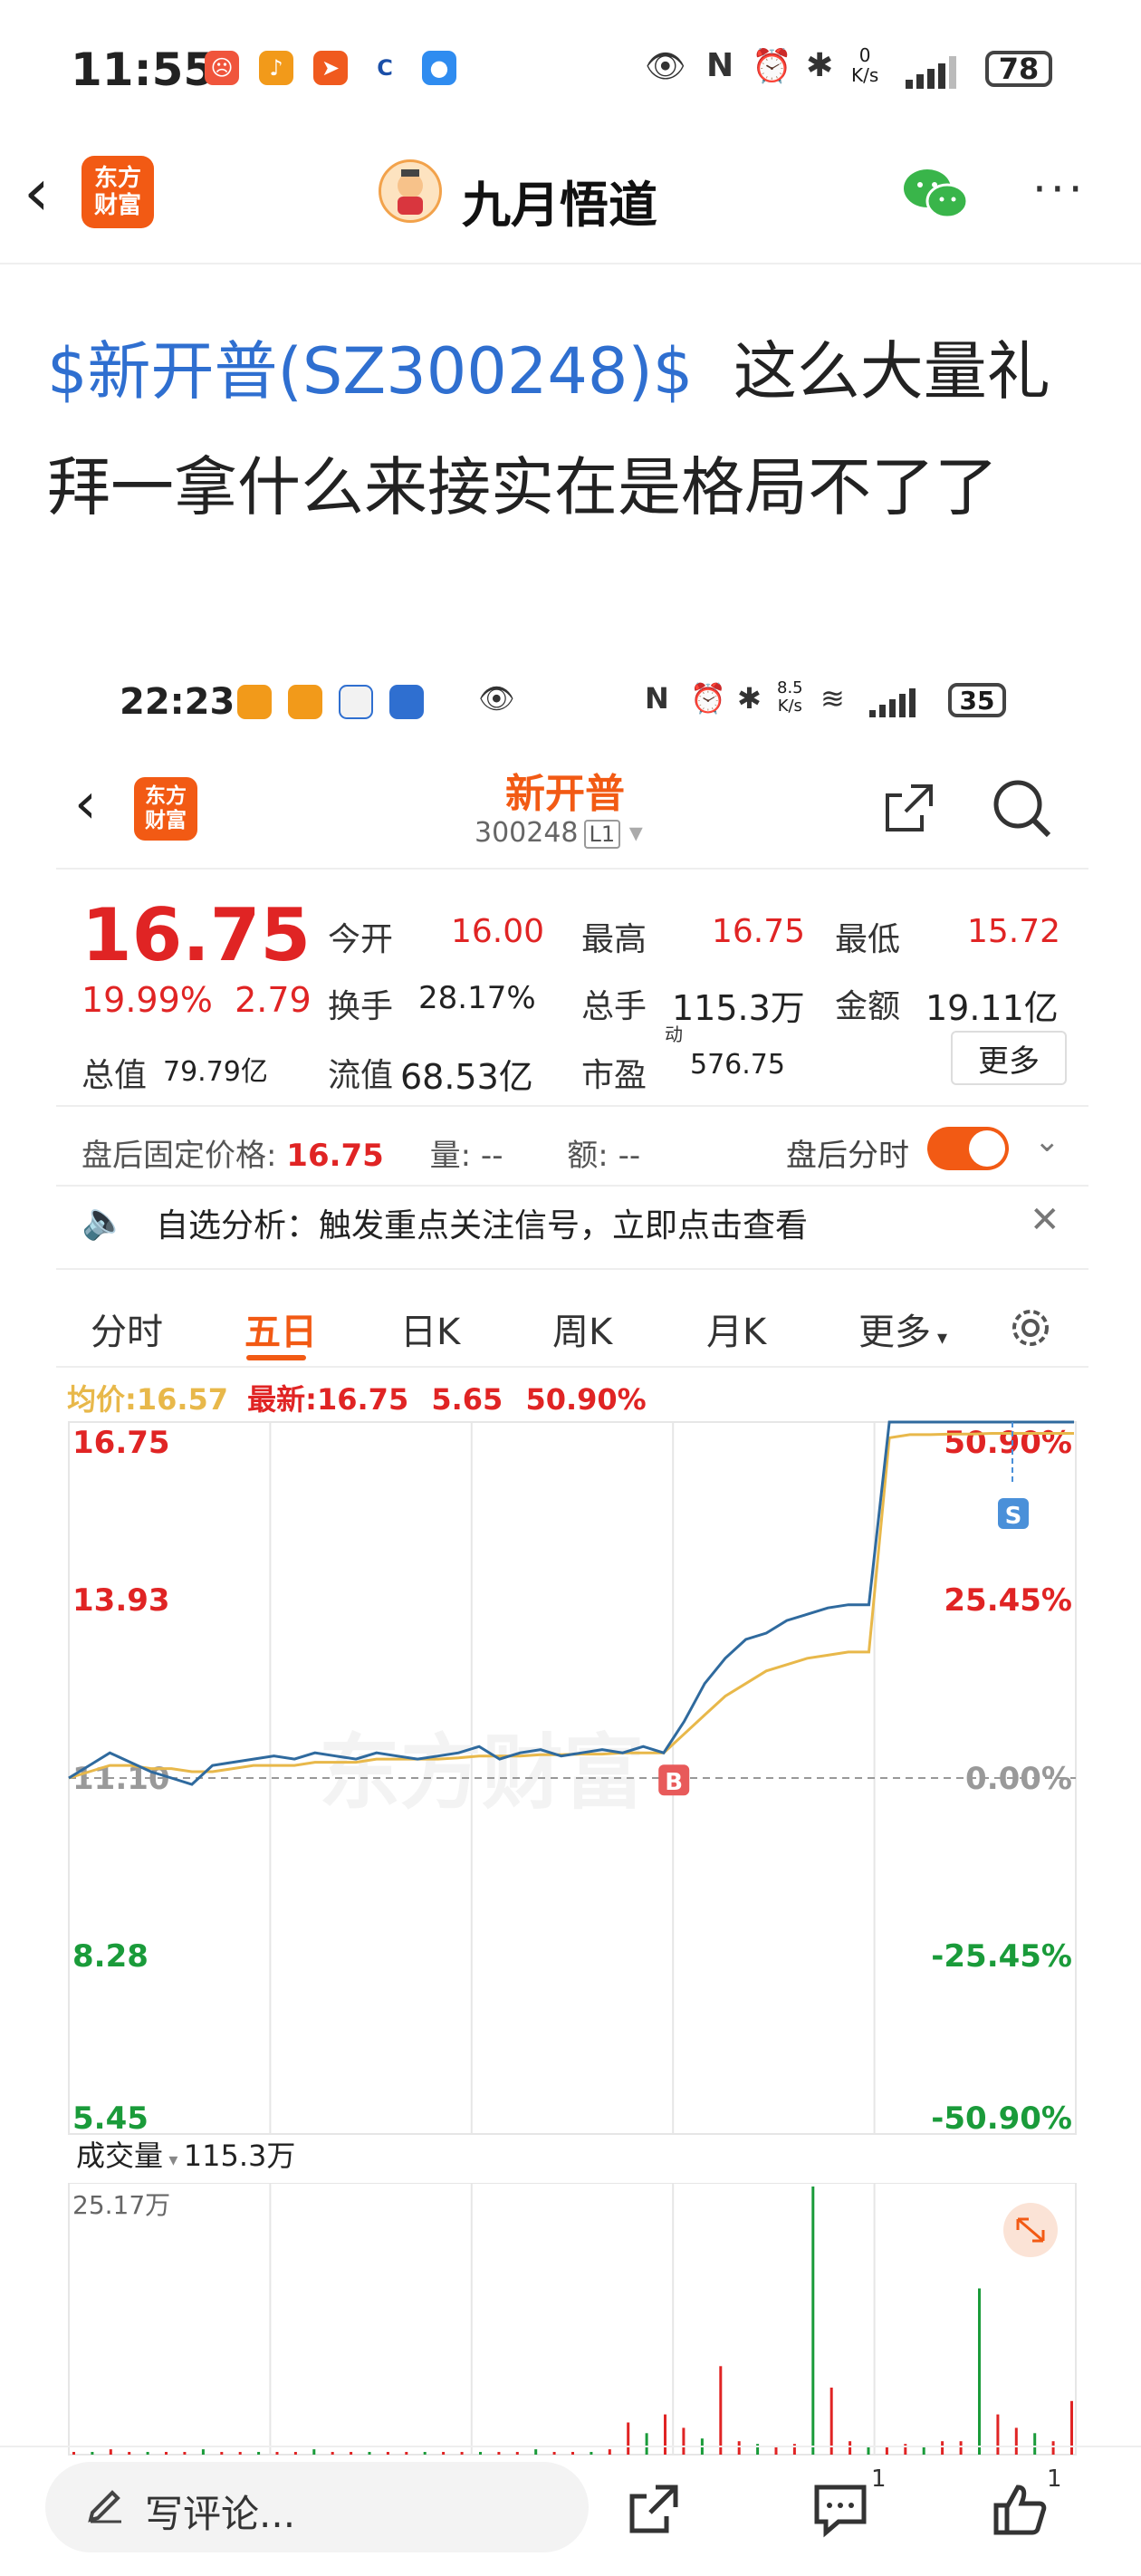 This screenshot has width=1141, height=2576. I want to click on after-hours-toggle-label: 盘后分时, so click(848, 1156).